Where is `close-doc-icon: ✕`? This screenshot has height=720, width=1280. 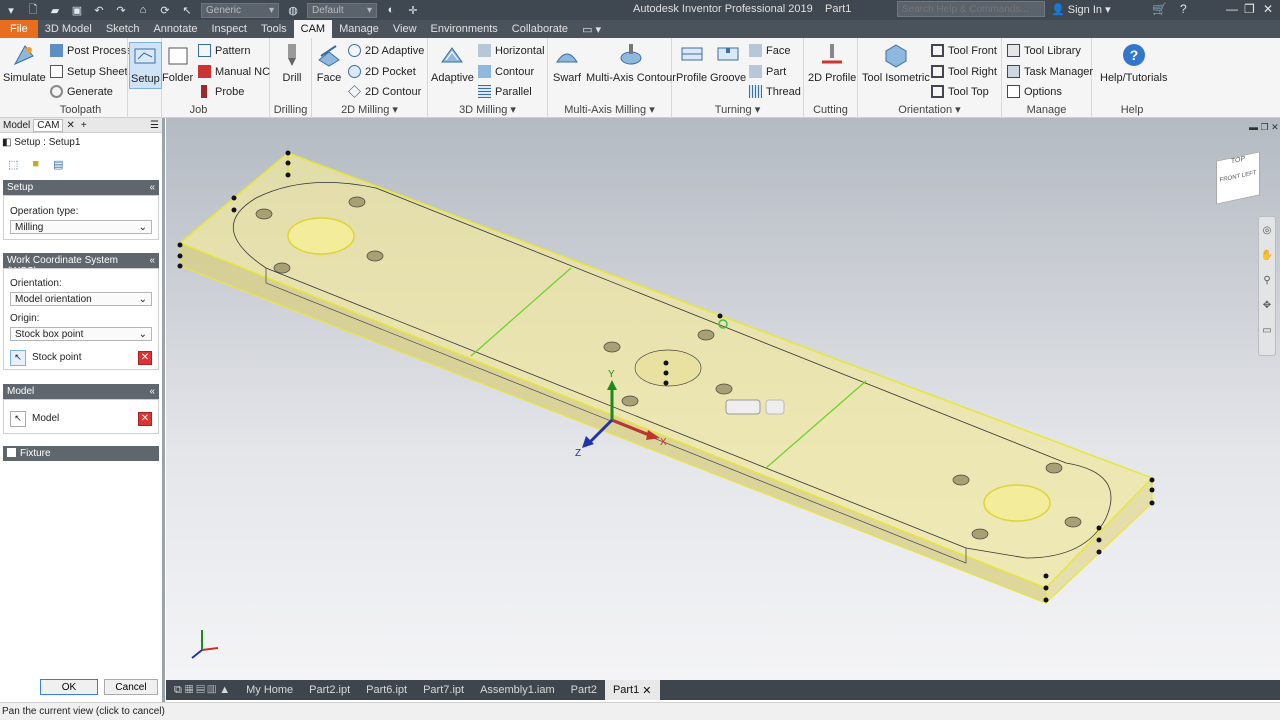
close-doc-icon: ✕ is located at coordinates (646, 690).